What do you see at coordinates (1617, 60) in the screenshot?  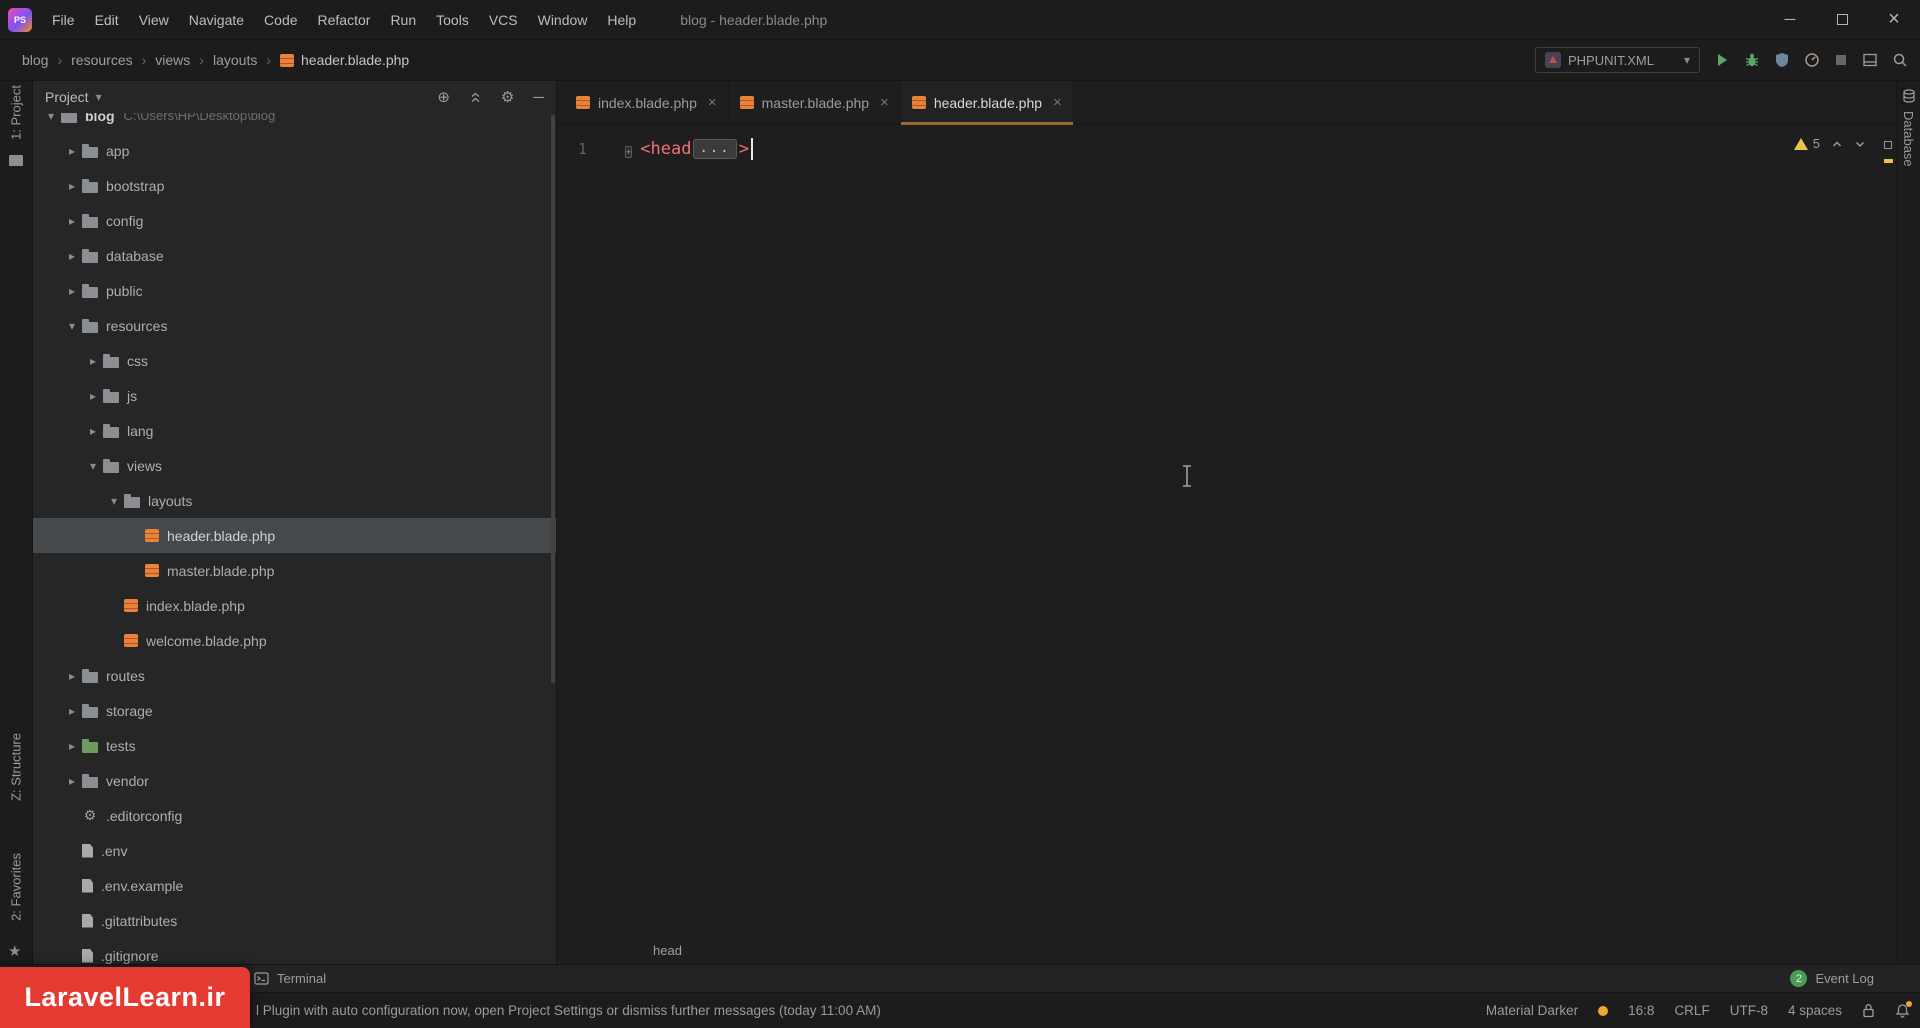 I see `run-configuration-select: PHPUNIT.XML ▾` at bounding box center [1617, 60].